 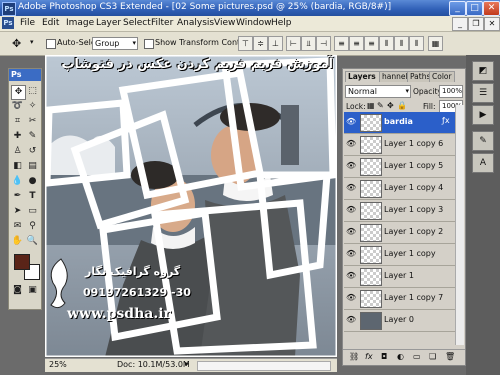 What do you see at coordinates (32, 181) in the screenshot?
I see `dodge-tool-icon: ●` at bounding box center [32, 181].